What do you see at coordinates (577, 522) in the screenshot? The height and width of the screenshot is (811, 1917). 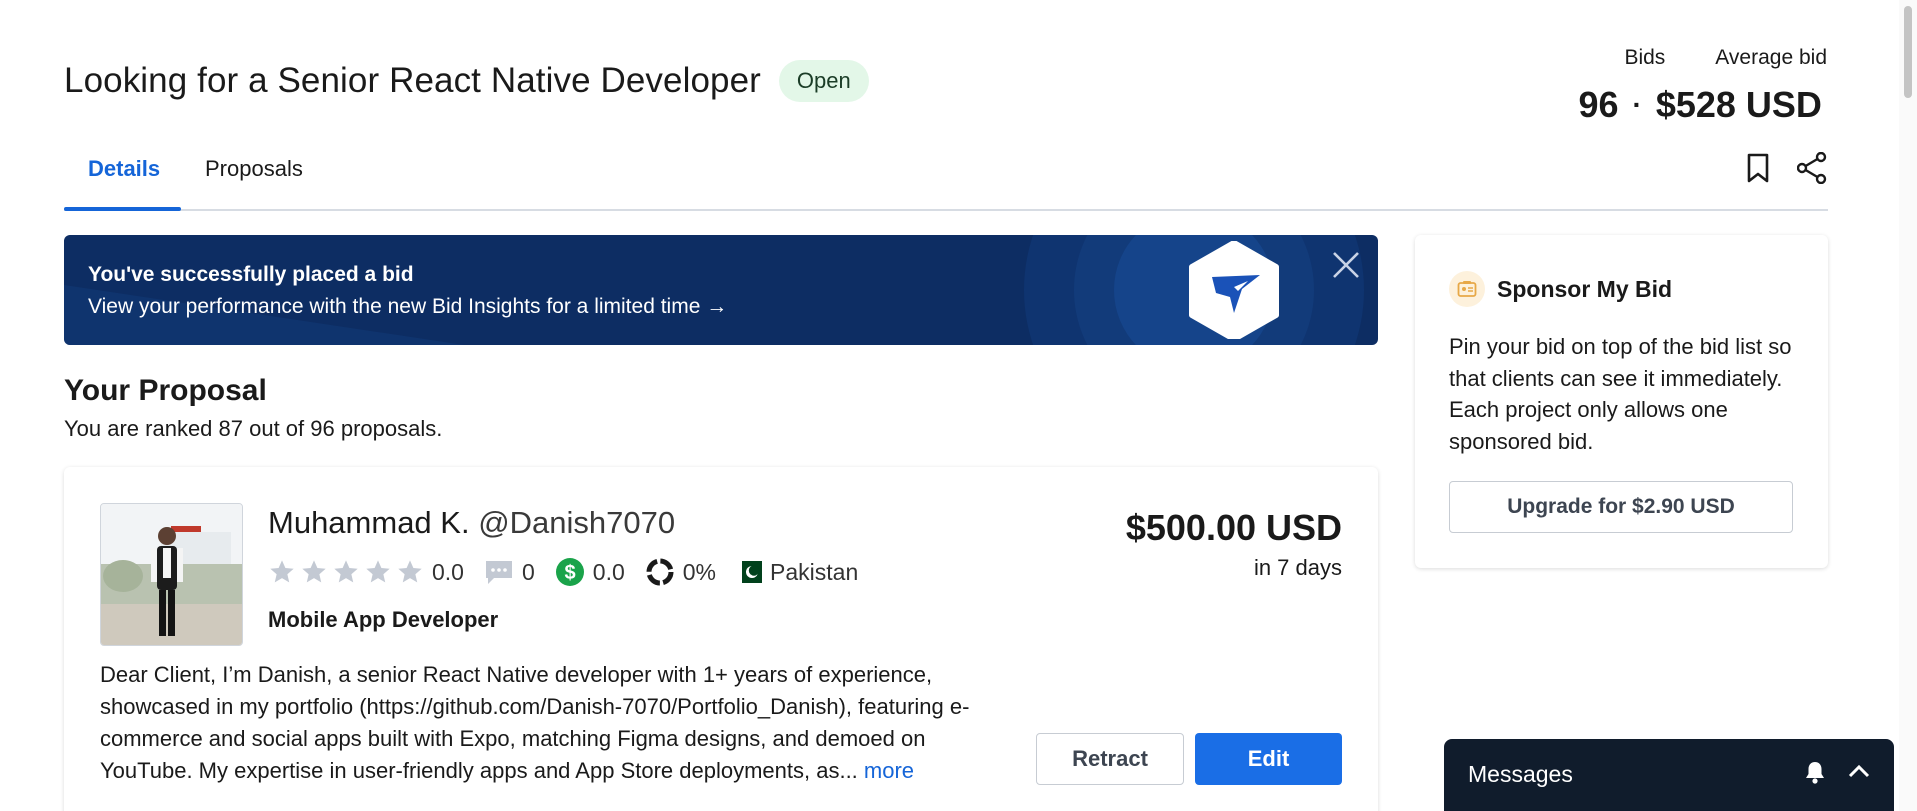 I see `bidder-handle: @Danish7070` at bounding box center [577, 522].